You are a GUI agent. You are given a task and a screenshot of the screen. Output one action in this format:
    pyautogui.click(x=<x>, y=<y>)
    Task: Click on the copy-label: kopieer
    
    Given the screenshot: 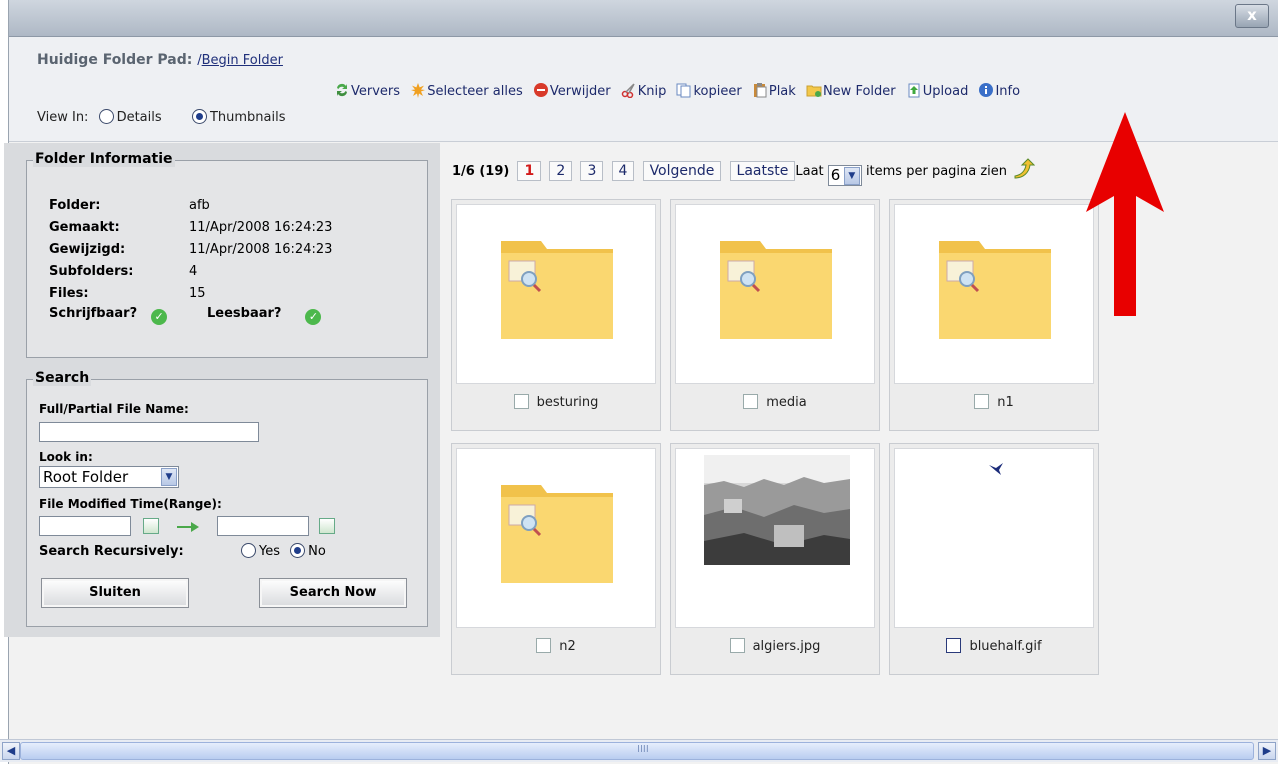 What is the action you would take?
    pyautogui.click(x=717, y=91)
    